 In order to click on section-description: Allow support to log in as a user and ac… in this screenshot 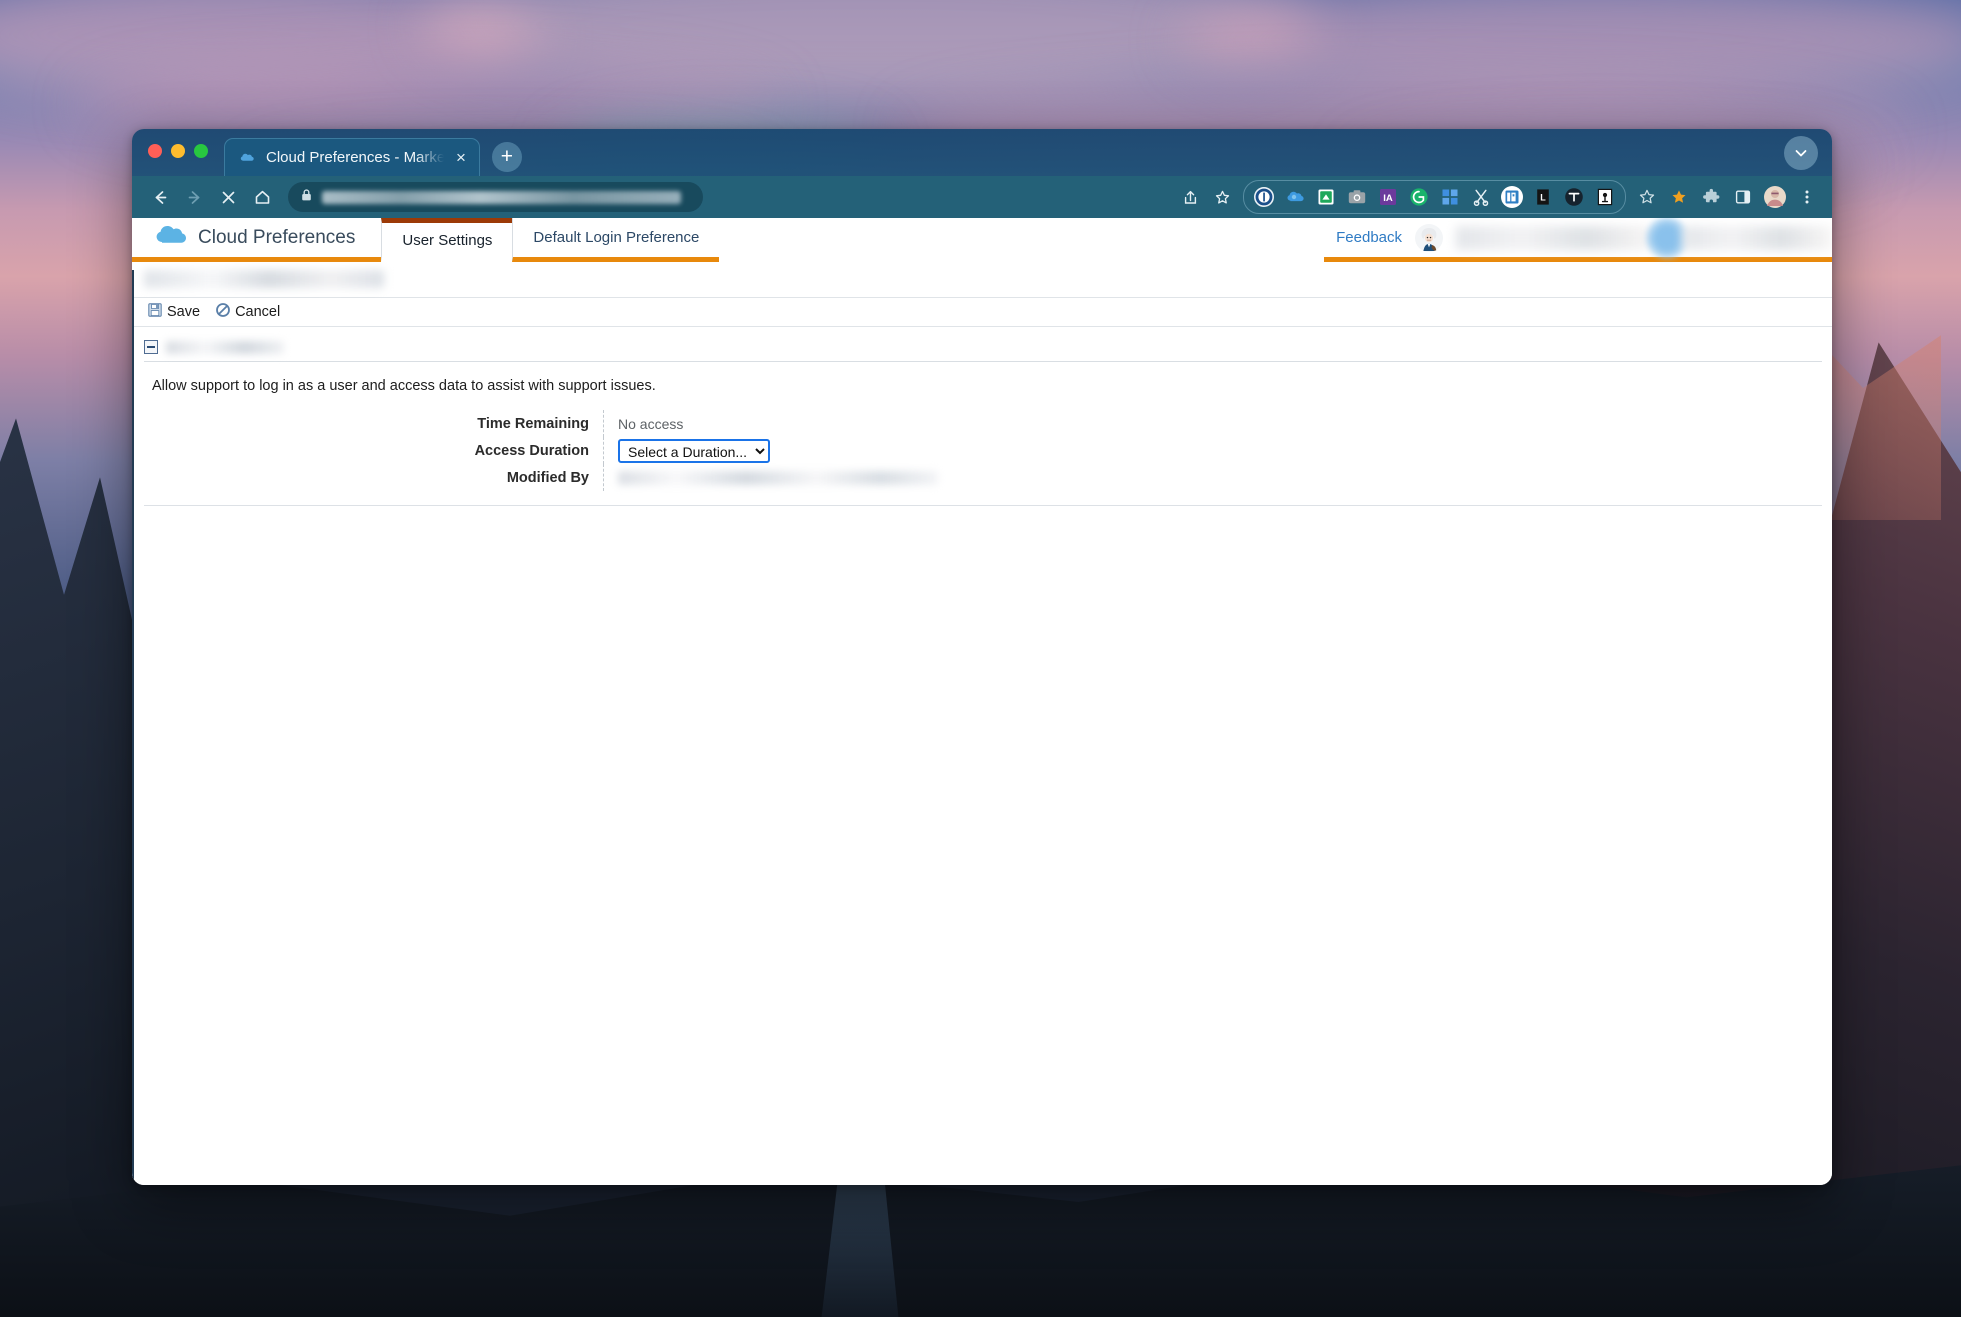, I will do `click(404, 386)`.